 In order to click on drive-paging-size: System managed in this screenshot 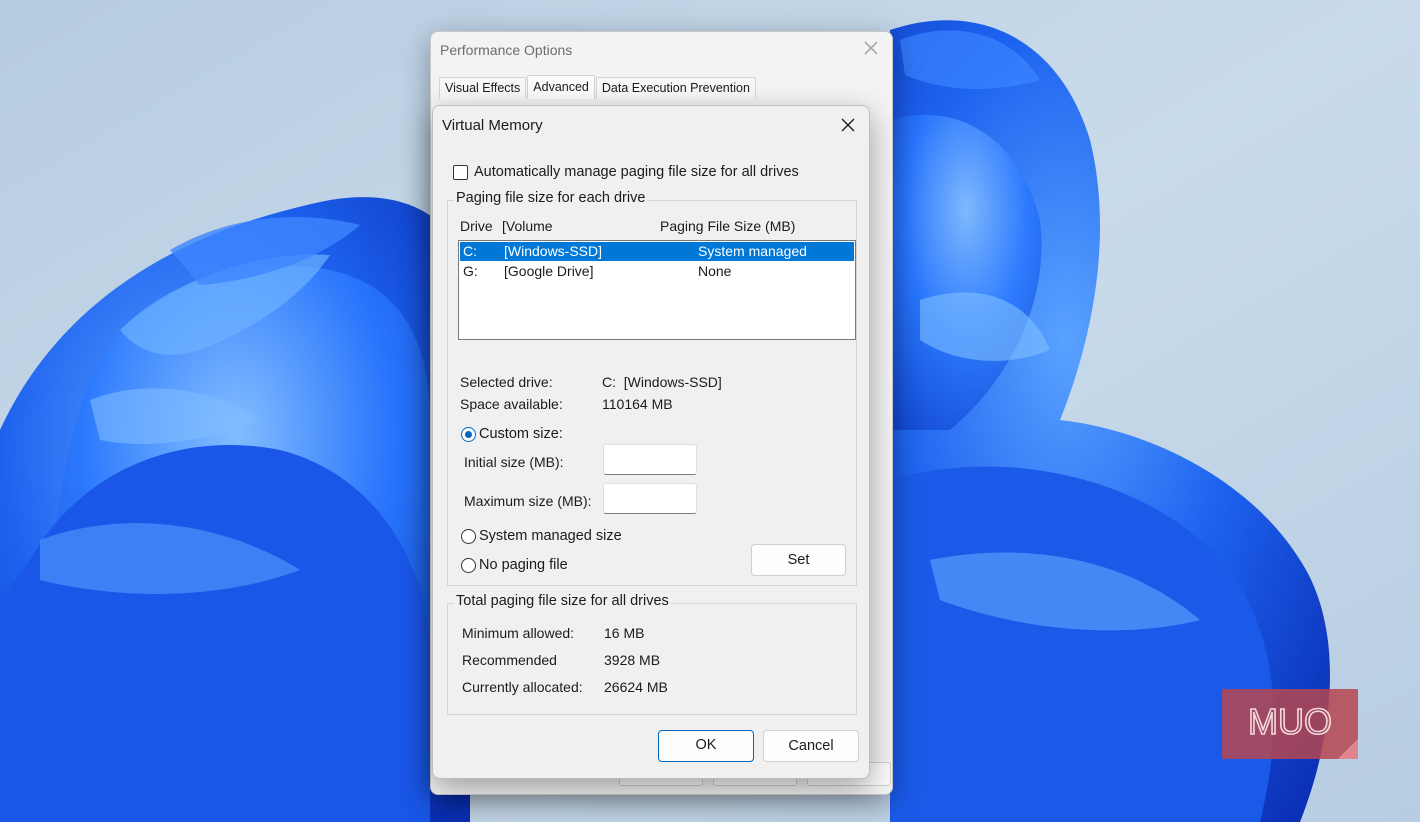, I will do `click(752, 251)`.